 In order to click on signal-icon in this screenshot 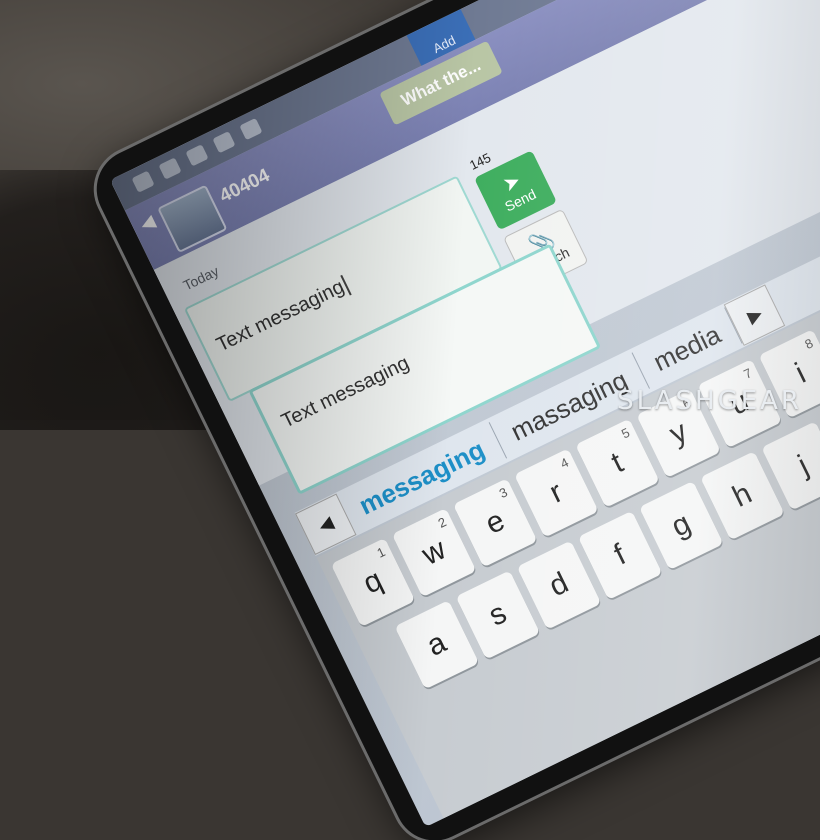, I will do `click(250, 129)`.